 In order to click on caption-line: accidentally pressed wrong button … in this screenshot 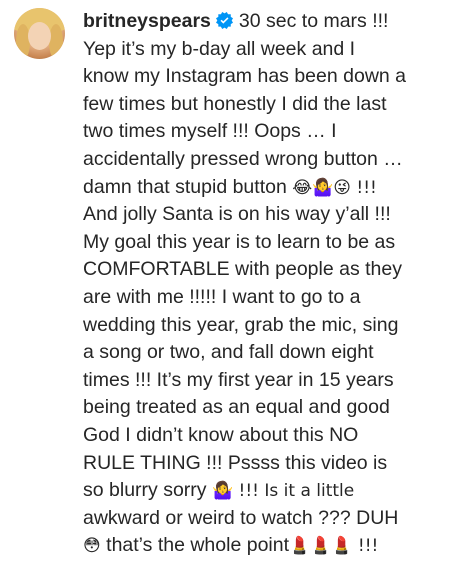, I will do `click(243, 158)`.